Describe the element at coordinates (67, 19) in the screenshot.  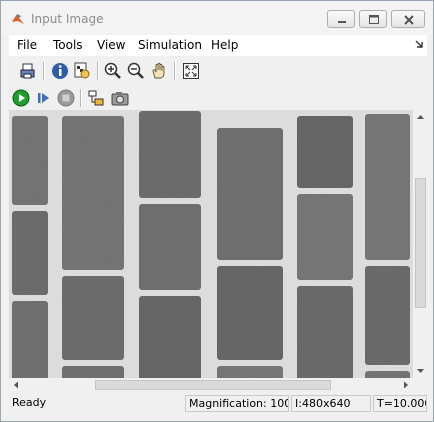
I see `window-title: Input Image` at that location.